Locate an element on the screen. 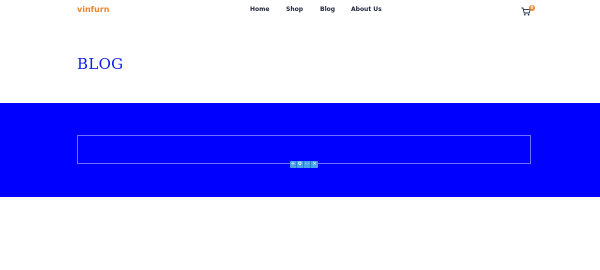 The width and height of the screenshot is (600, 270). site-header: vinfurn Home Shop Blog About Us 0 is located at coordinates (300, 11).